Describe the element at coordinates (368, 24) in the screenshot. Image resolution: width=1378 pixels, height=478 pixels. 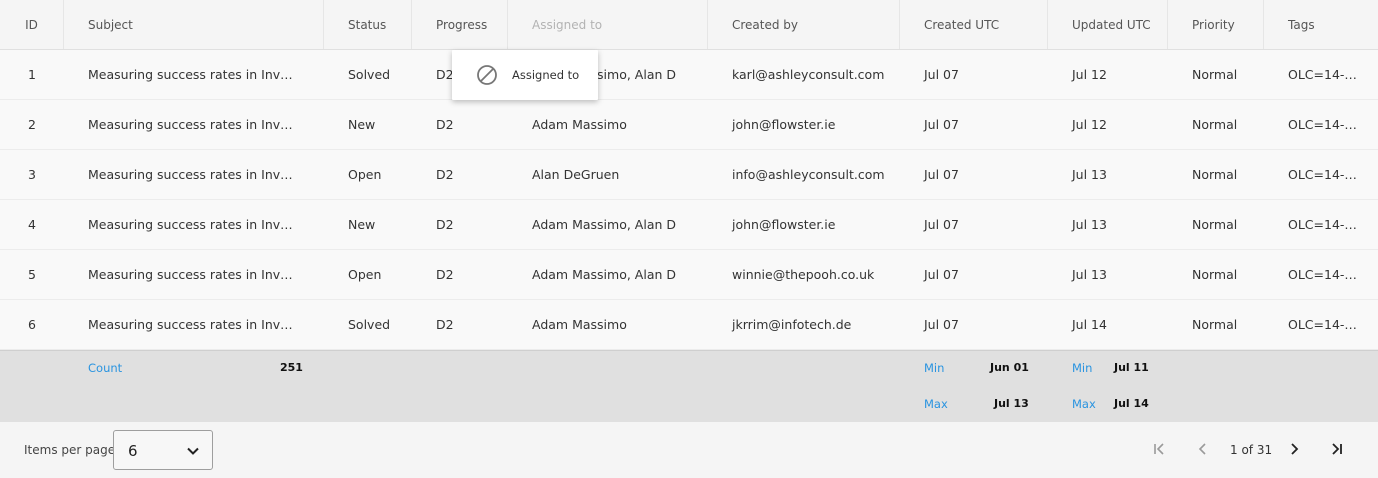
I see `column-header-status: Status` at that location.